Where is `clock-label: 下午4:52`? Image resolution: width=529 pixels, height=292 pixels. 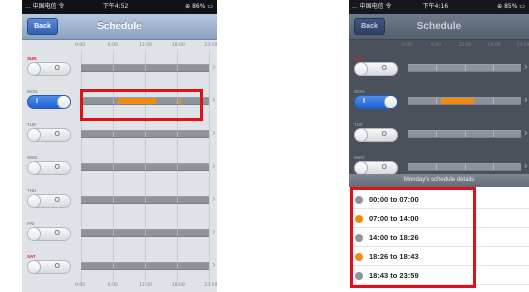 clock-label: 下午4:52 is located at coordinates (115, 6).